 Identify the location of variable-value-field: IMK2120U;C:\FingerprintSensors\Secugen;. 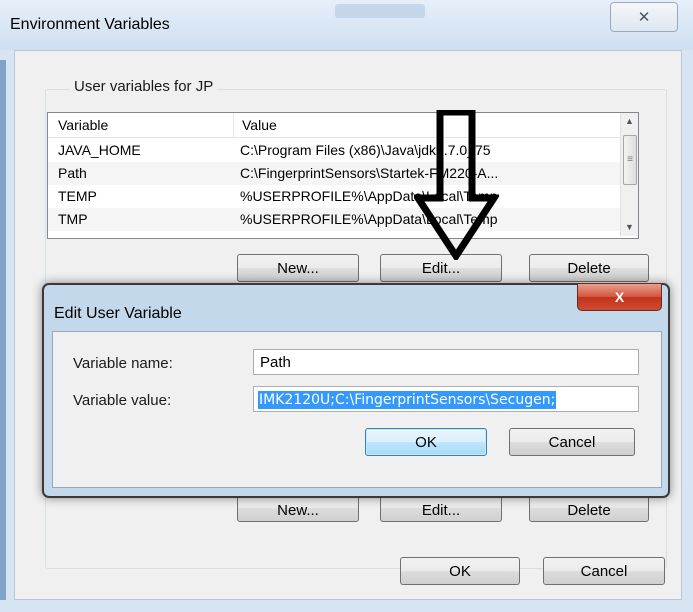
(446, 399).